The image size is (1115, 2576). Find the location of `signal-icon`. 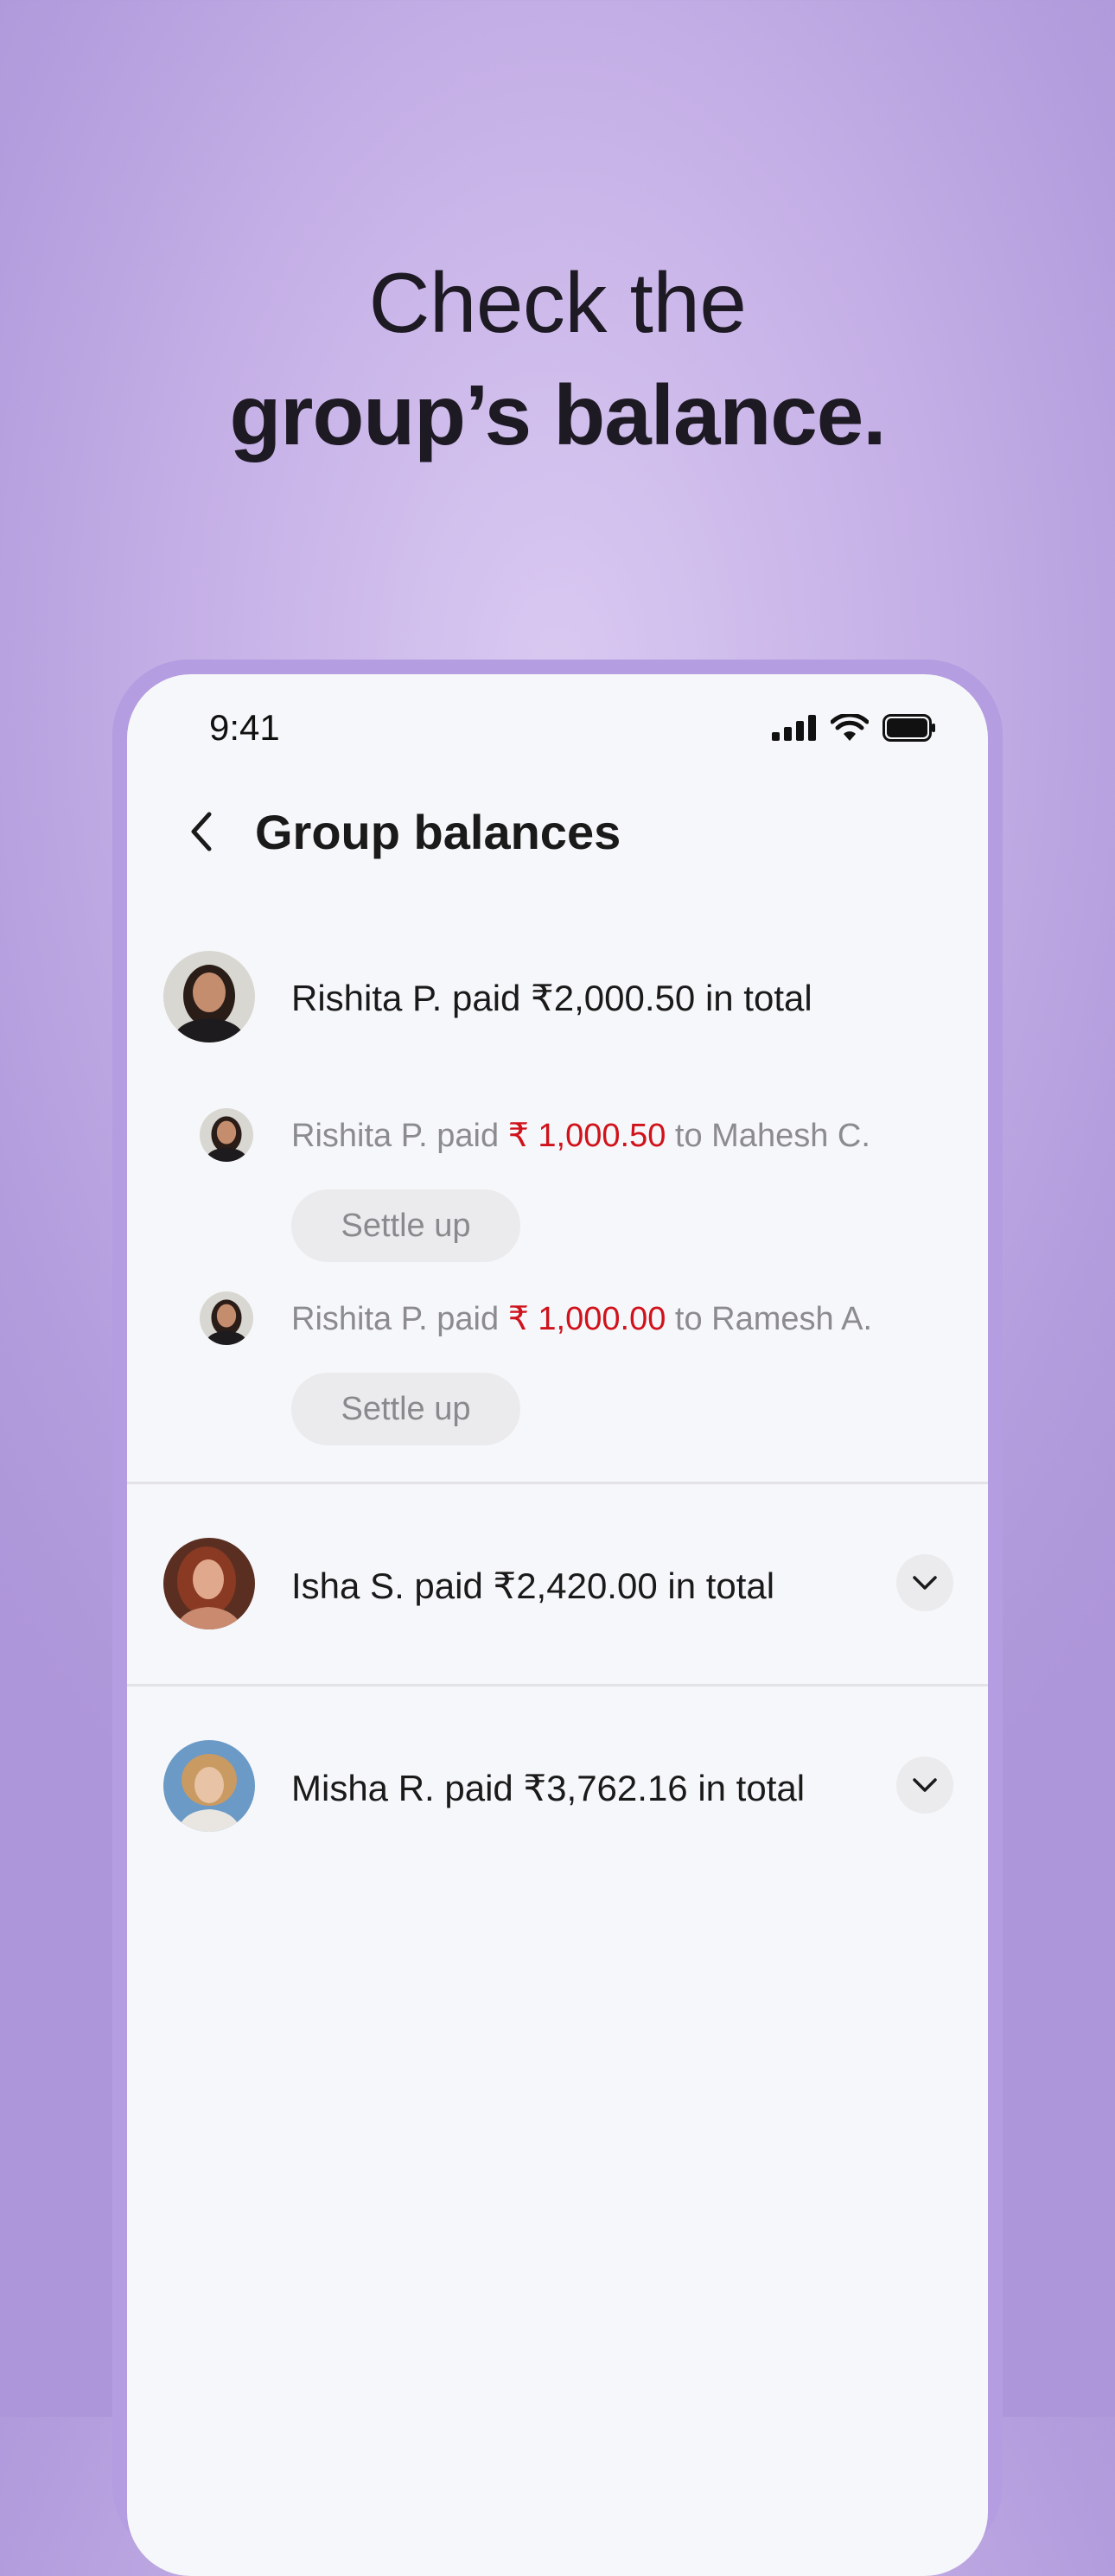

signal-icon is located at coordinates (794, 728).